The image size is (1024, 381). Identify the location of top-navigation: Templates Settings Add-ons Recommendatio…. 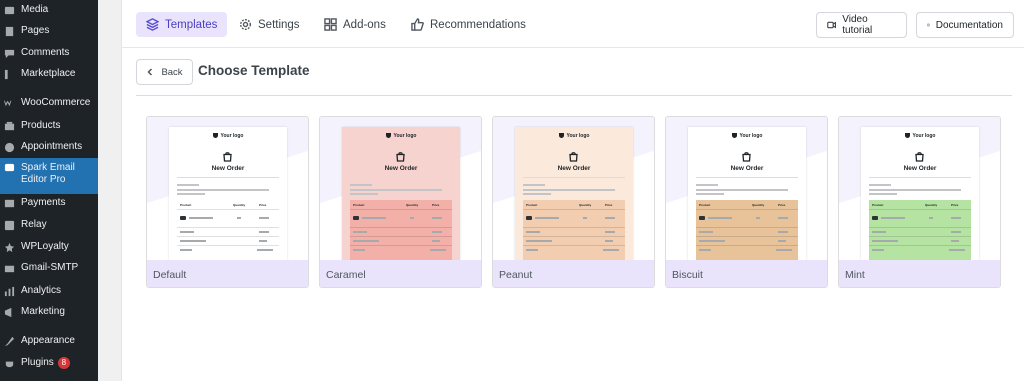
(573, 24).